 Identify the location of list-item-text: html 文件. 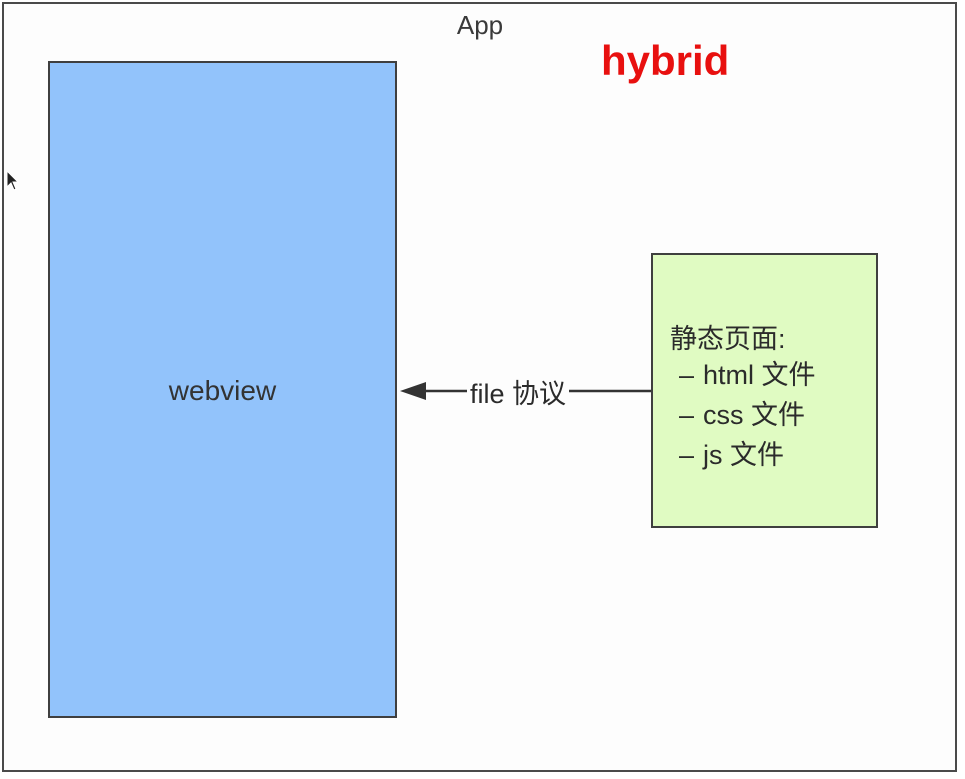
(759, 375).